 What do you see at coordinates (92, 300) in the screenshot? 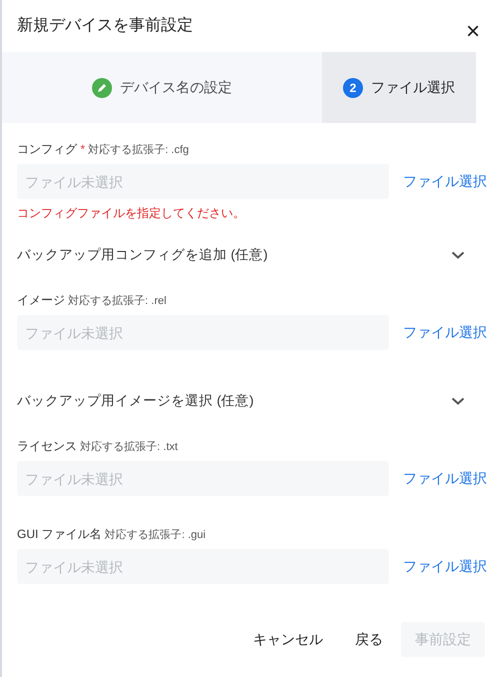
I see `field-label: イメージ 対応する拡張子: .rel` at bounding box center [92, 300].